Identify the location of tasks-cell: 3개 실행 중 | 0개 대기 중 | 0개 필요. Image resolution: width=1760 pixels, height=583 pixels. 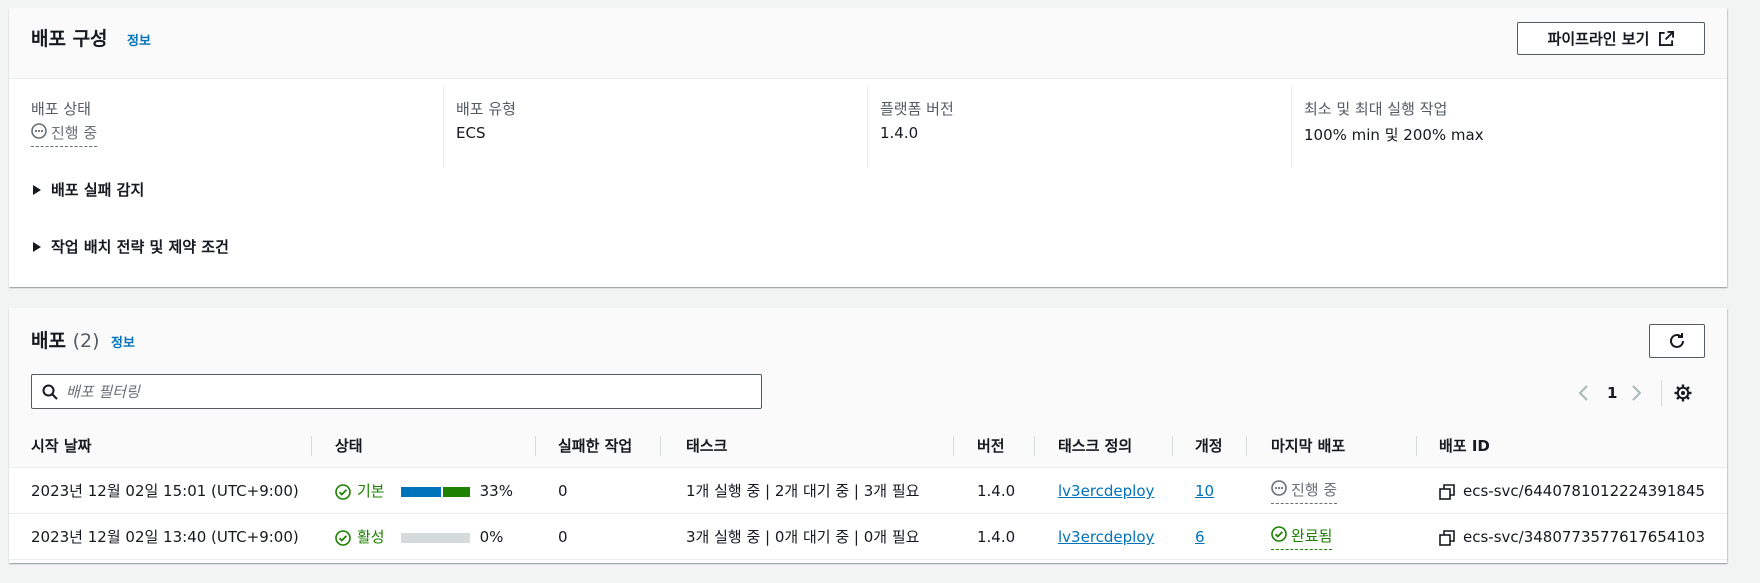
(803, 537).